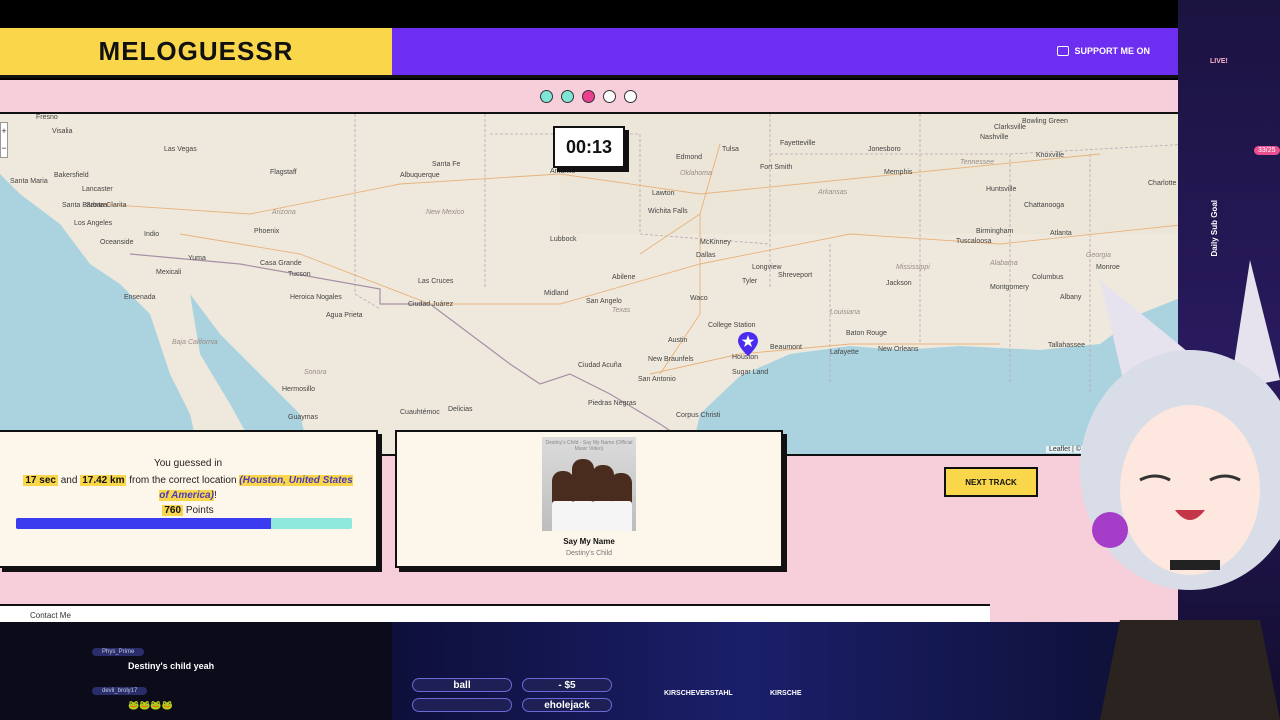 The image size is (1280, 720). I want to click on map-label: Los Angeles, so click(93, 223).